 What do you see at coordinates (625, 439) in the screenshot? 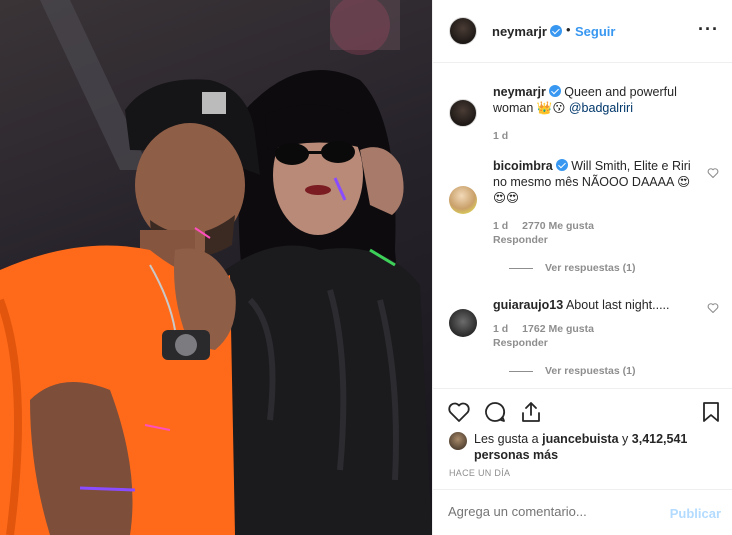
I see `likes-conj: y` at bounding box center [625, 439].